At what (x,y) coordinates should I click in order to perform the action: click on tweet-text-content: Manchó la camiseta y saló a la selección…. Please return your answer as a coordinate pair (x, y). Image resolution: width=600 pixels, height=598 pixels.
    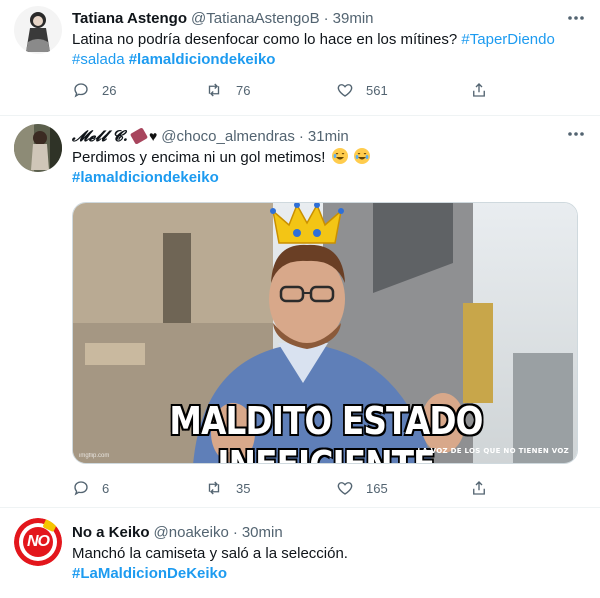
    Looking at the image, I should click on (210, 553).